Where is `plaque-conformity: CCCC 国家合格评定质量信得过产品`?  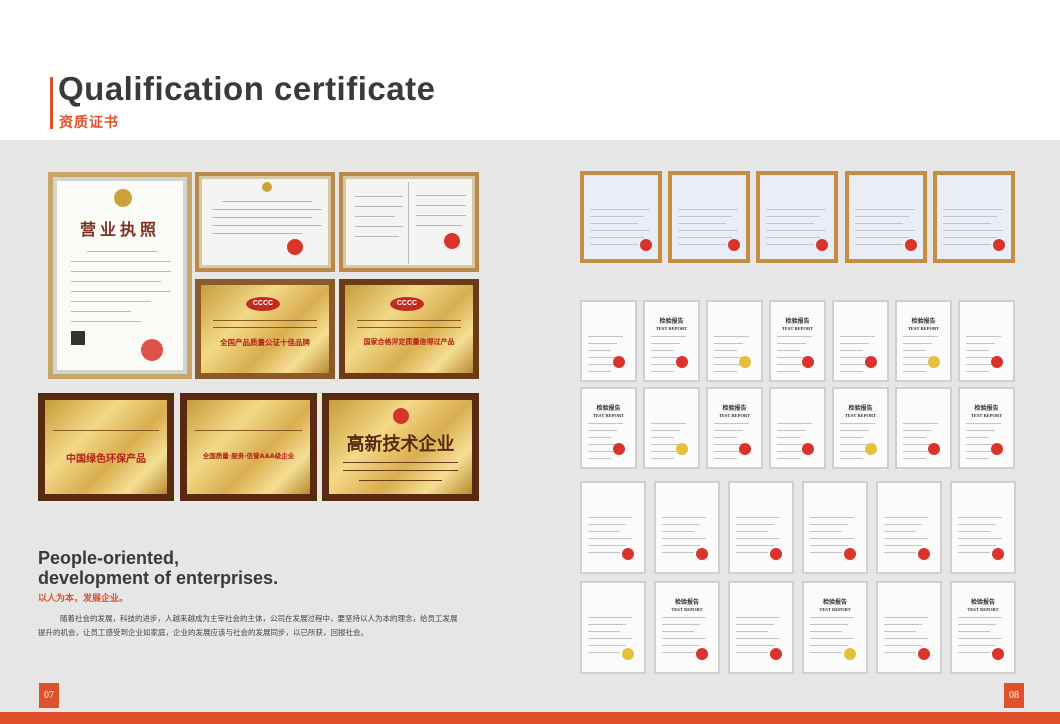 plaque-conformity: CCCC 国家合格评定质量信得过产品 is located at coordinates (409, 329).